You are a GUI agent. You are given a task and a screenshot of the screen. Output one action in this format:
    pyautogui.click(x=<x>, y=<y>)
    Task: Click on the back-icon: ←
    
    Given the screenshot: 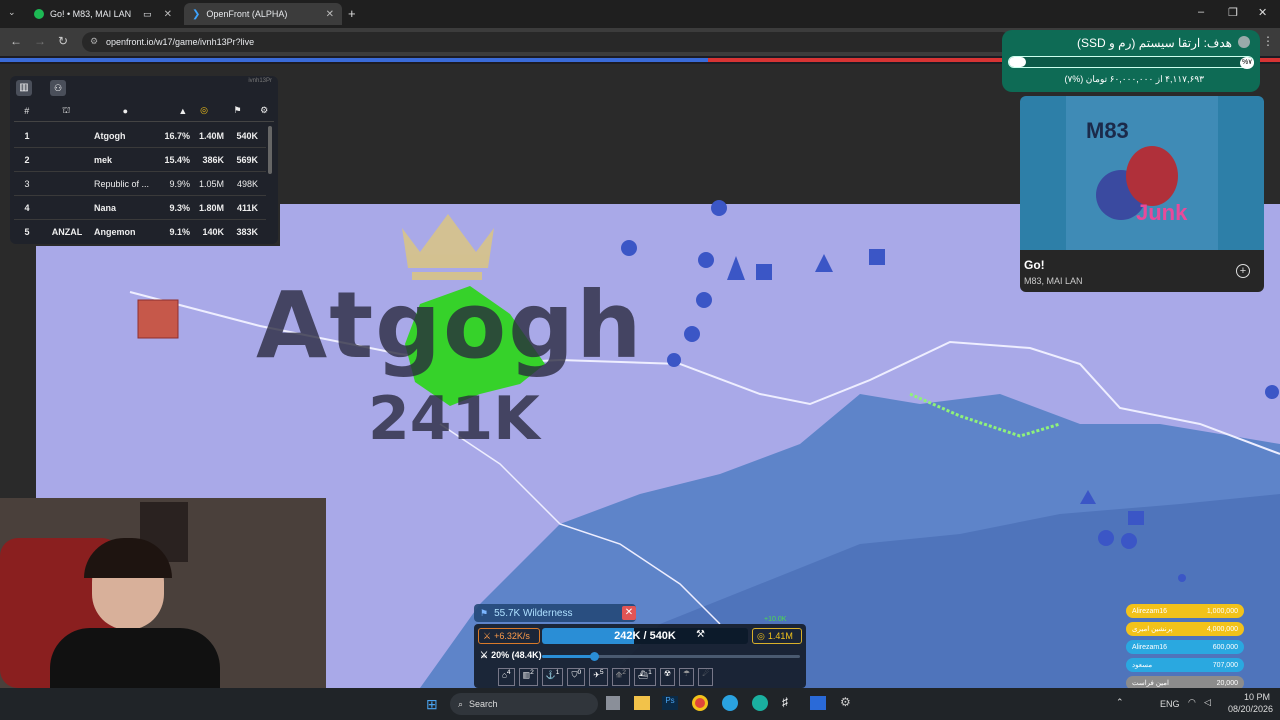 What is the action you would take?
    pyautogui.click(x=16, y=41)
    